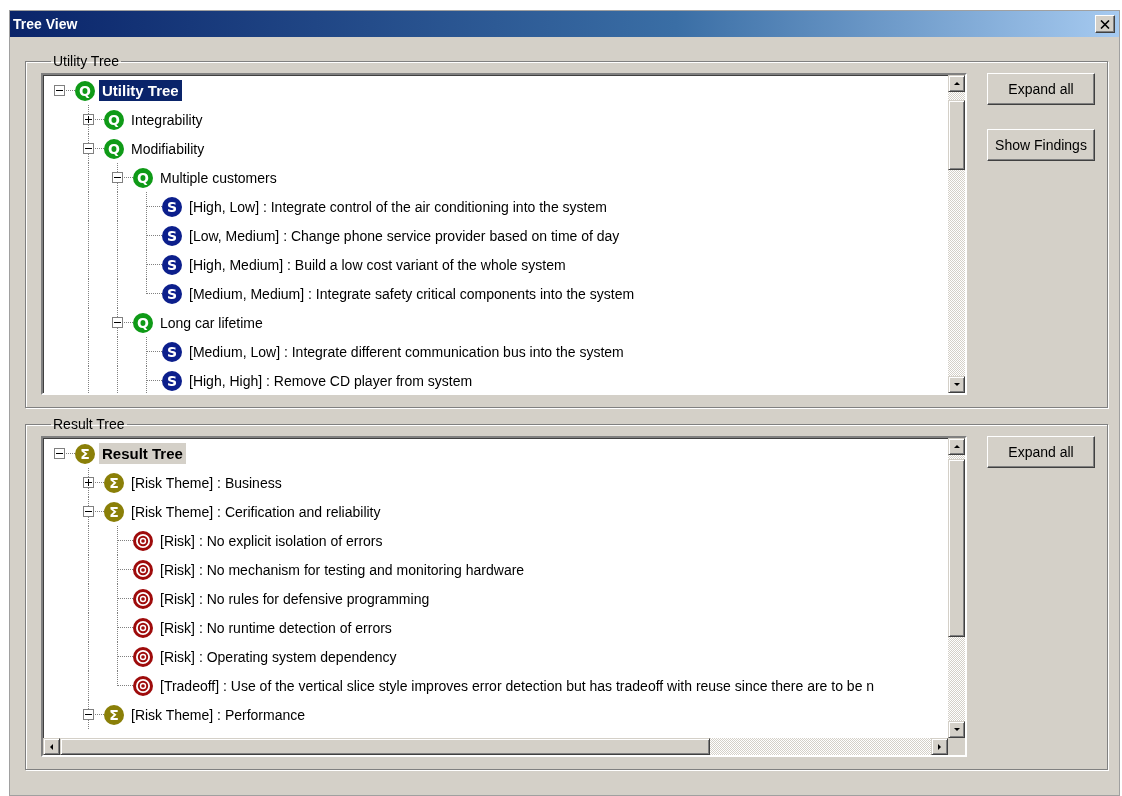  I want to click on tree-node-label: Modifiability, so click(168, 148).